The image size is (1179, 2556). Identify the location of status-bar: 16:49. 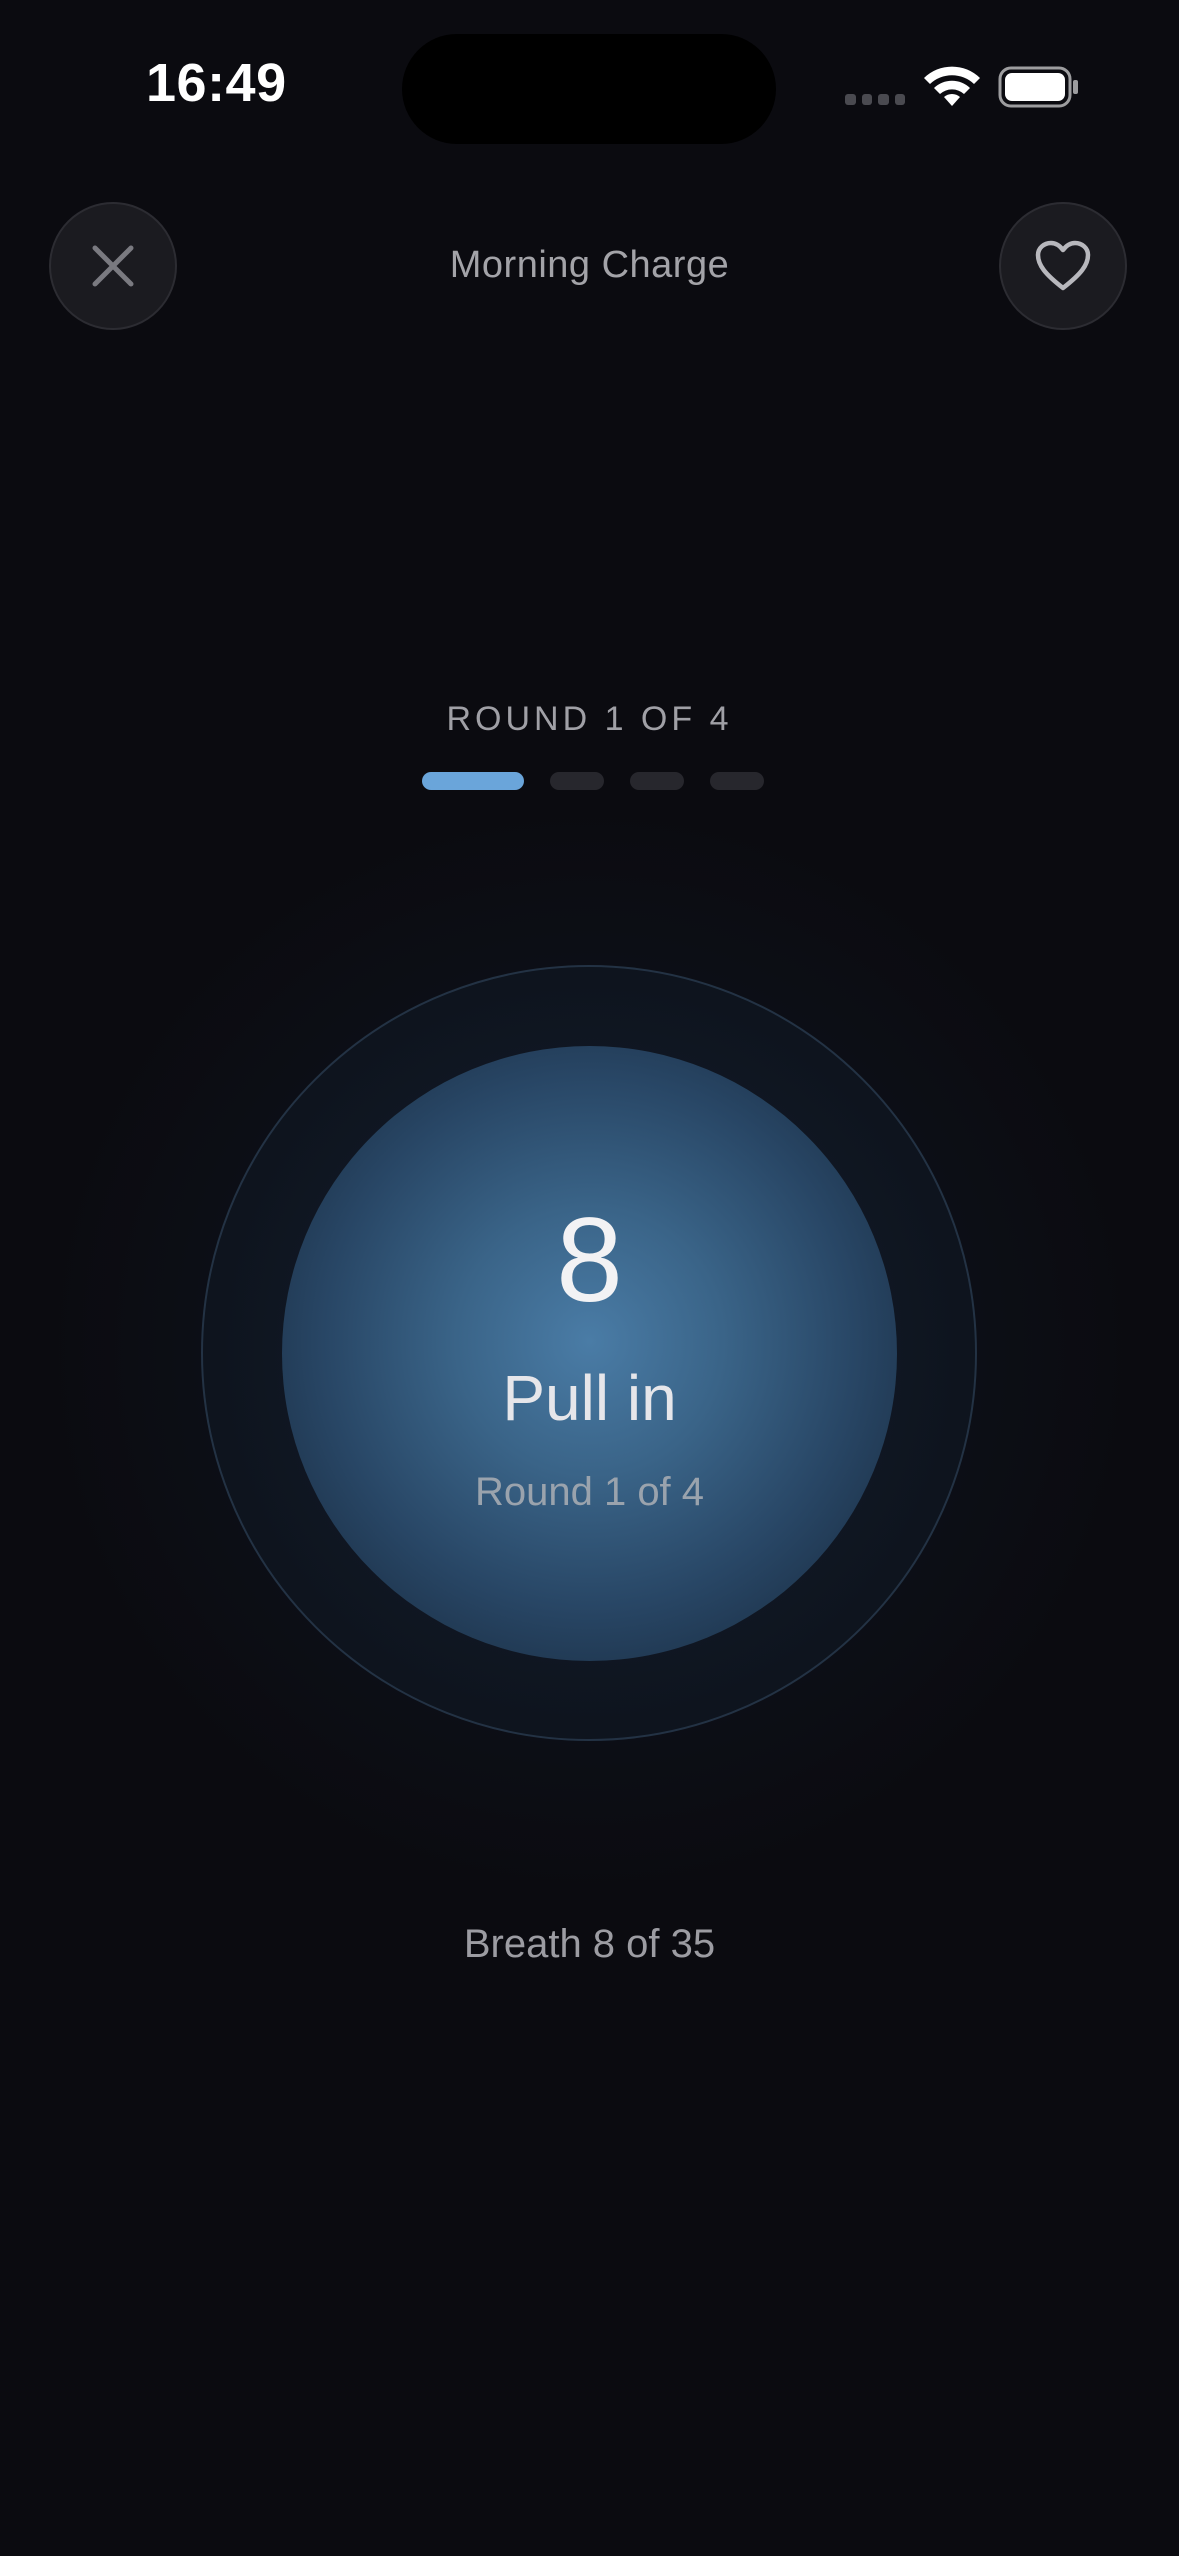
(589, 85).